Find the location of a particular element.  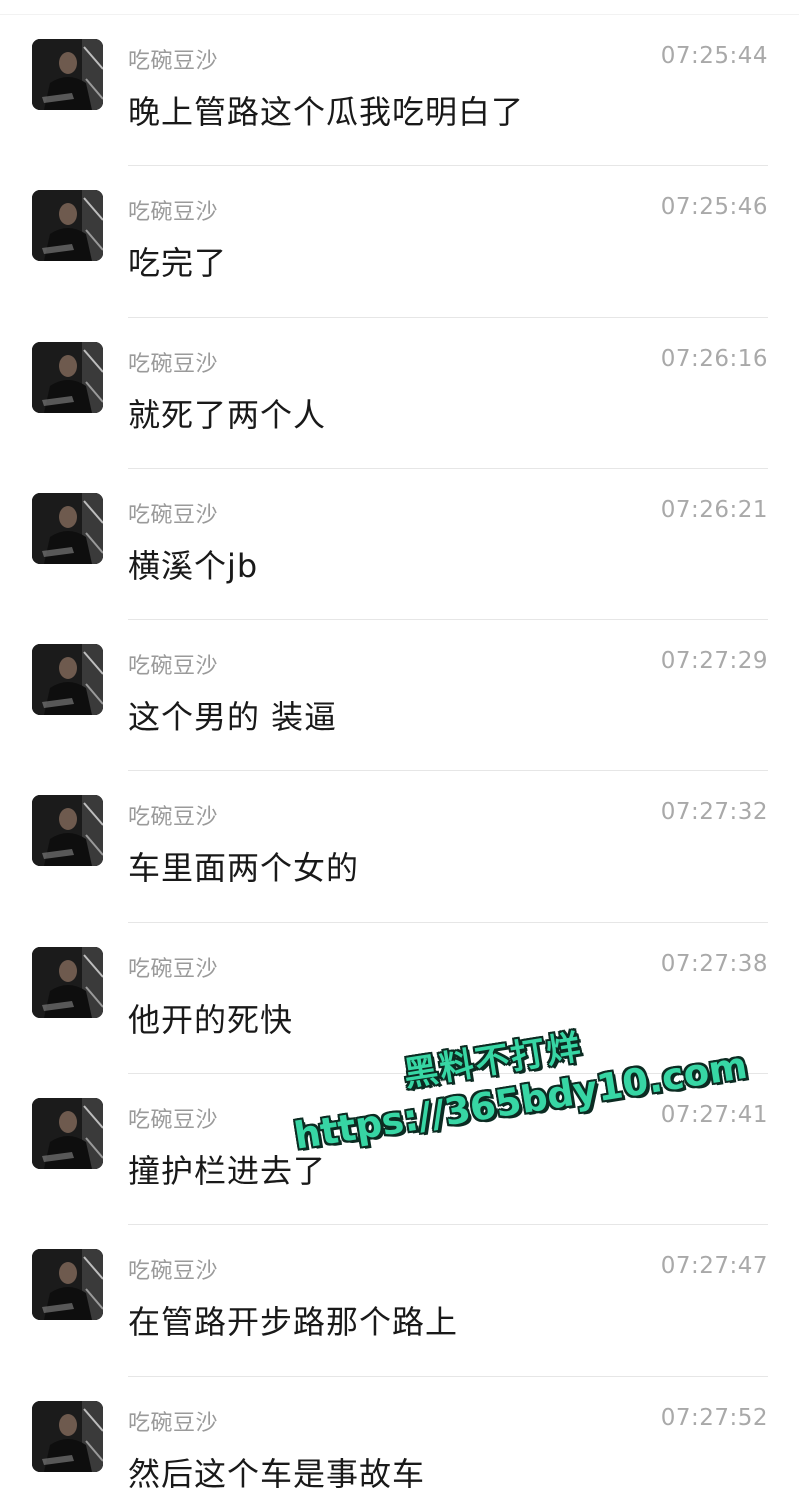

list-item: 吃碗豆沙 07:25:44 晚上管路这个瓜我吃明白了 is located at coordinates (399, 91).